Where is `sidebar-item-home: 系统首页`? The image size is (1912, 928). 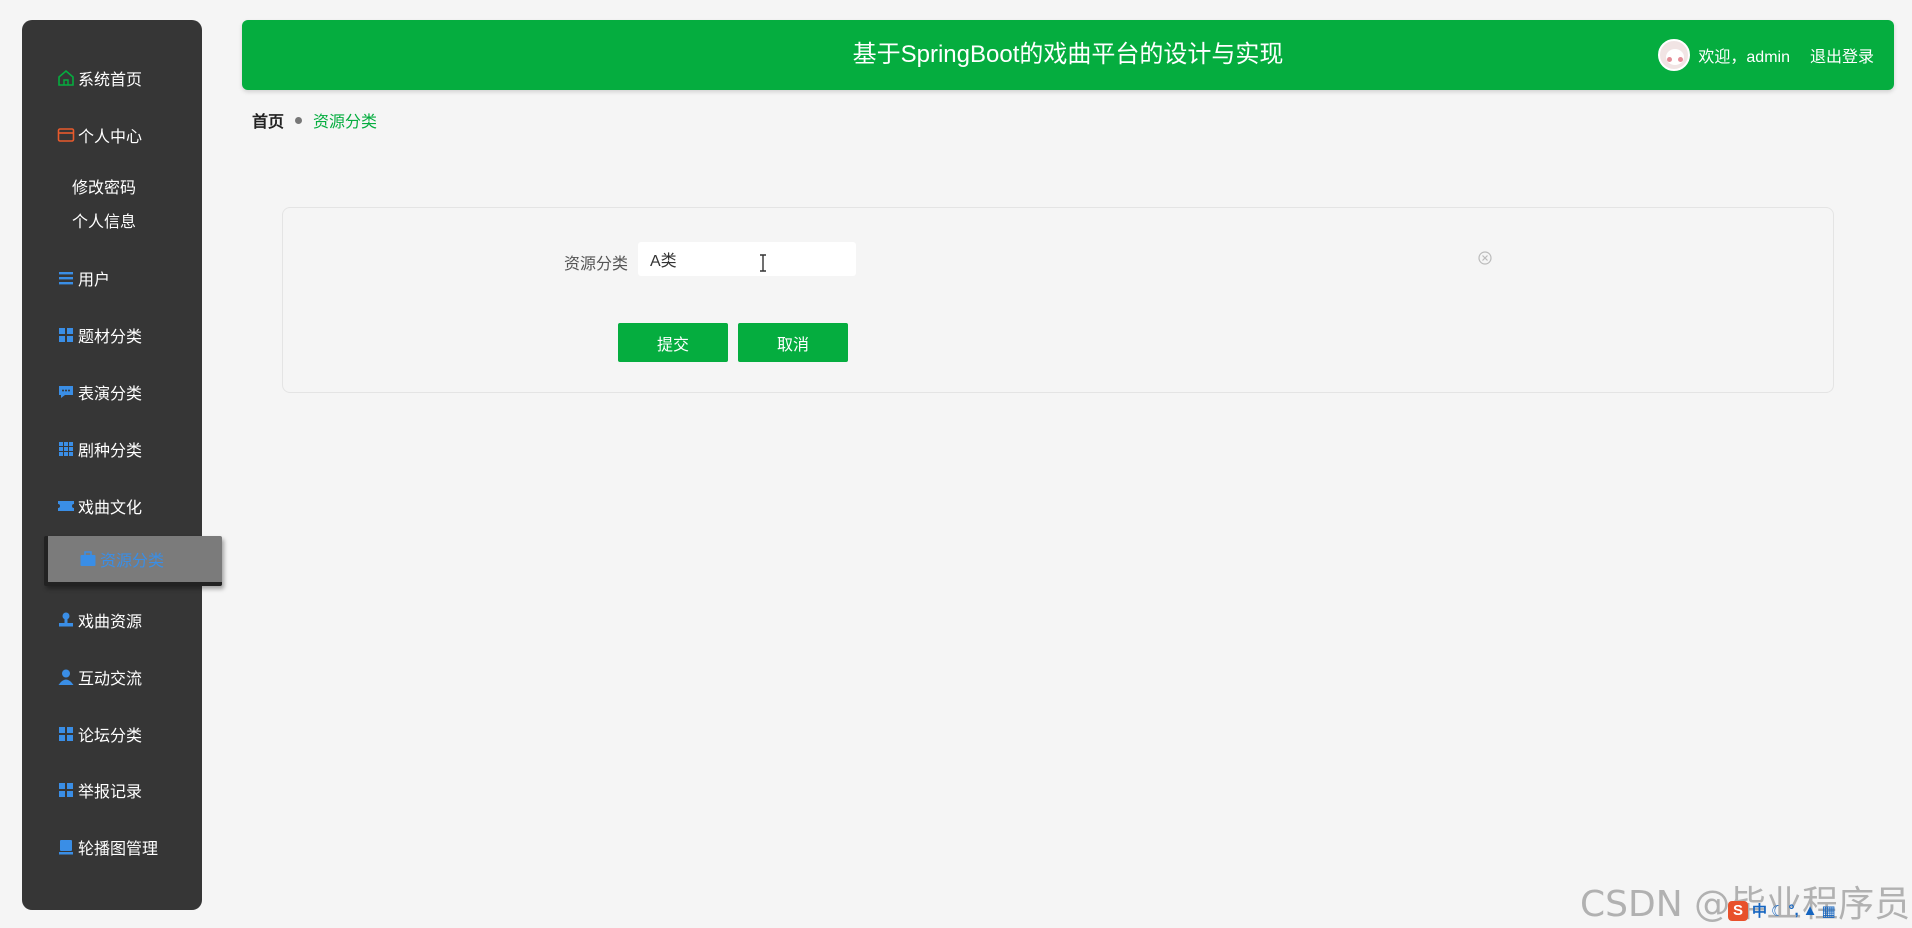
sidebar-item-home: 系统首页 is located at coordinates (112, 78).